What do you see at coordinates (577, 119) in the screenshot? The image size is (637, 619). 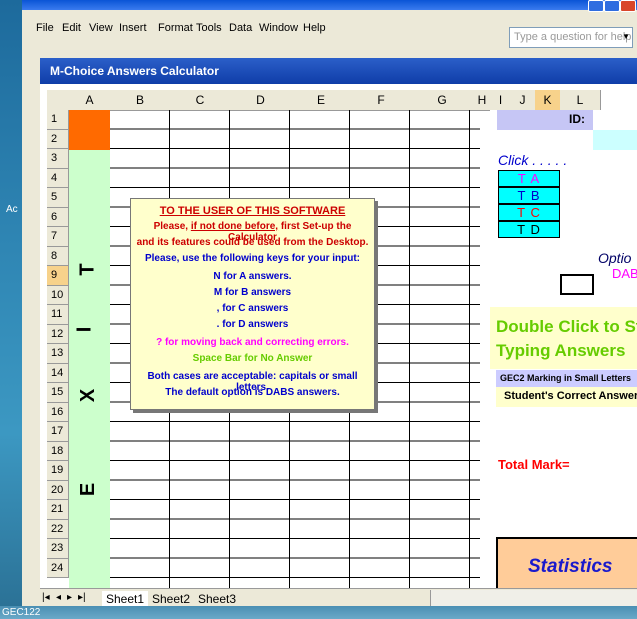 I see `id-label: ID:` at bounding box center [577, 119].